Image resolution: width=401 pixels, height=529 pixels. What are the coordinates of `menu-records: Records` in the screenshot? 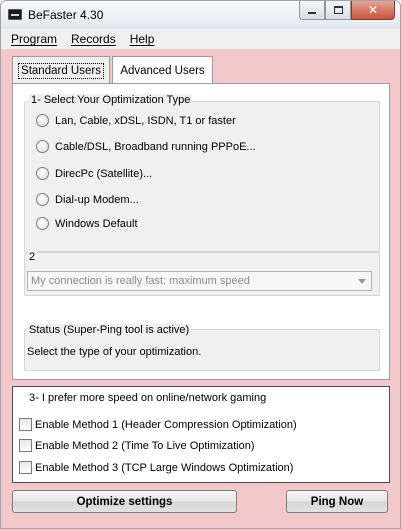 It's located at (93, 39).